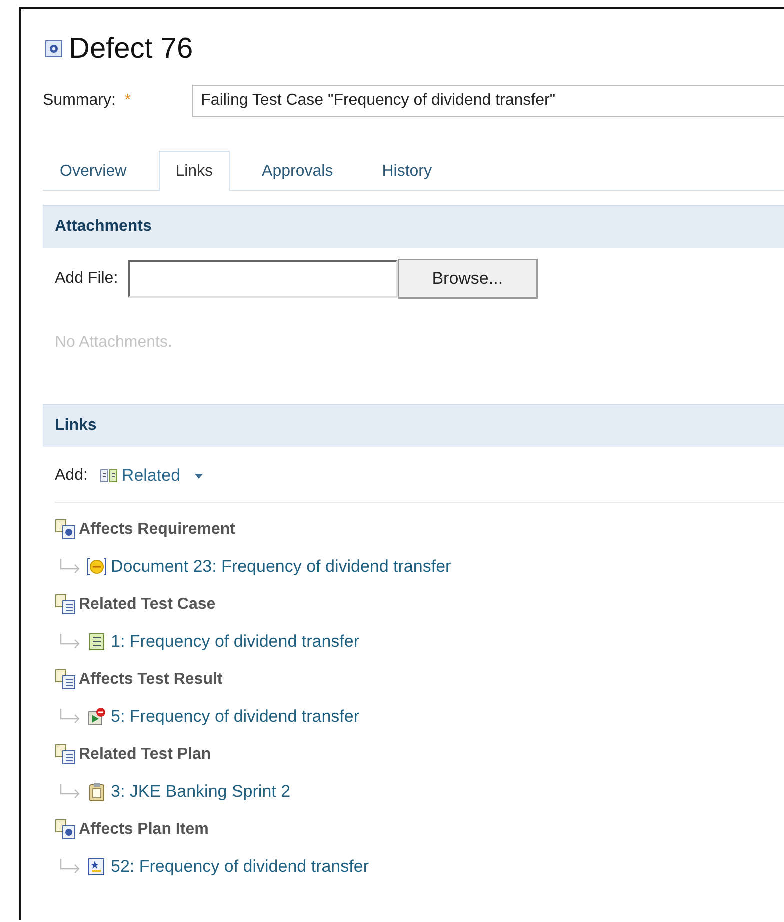 The width and height of the screenshot is (784, 922). What do you see at coordinates (235, 642) in the screenshot?
I see `link-item: 1: Frequency of dividend transfer` at bounding box center [235, 642].